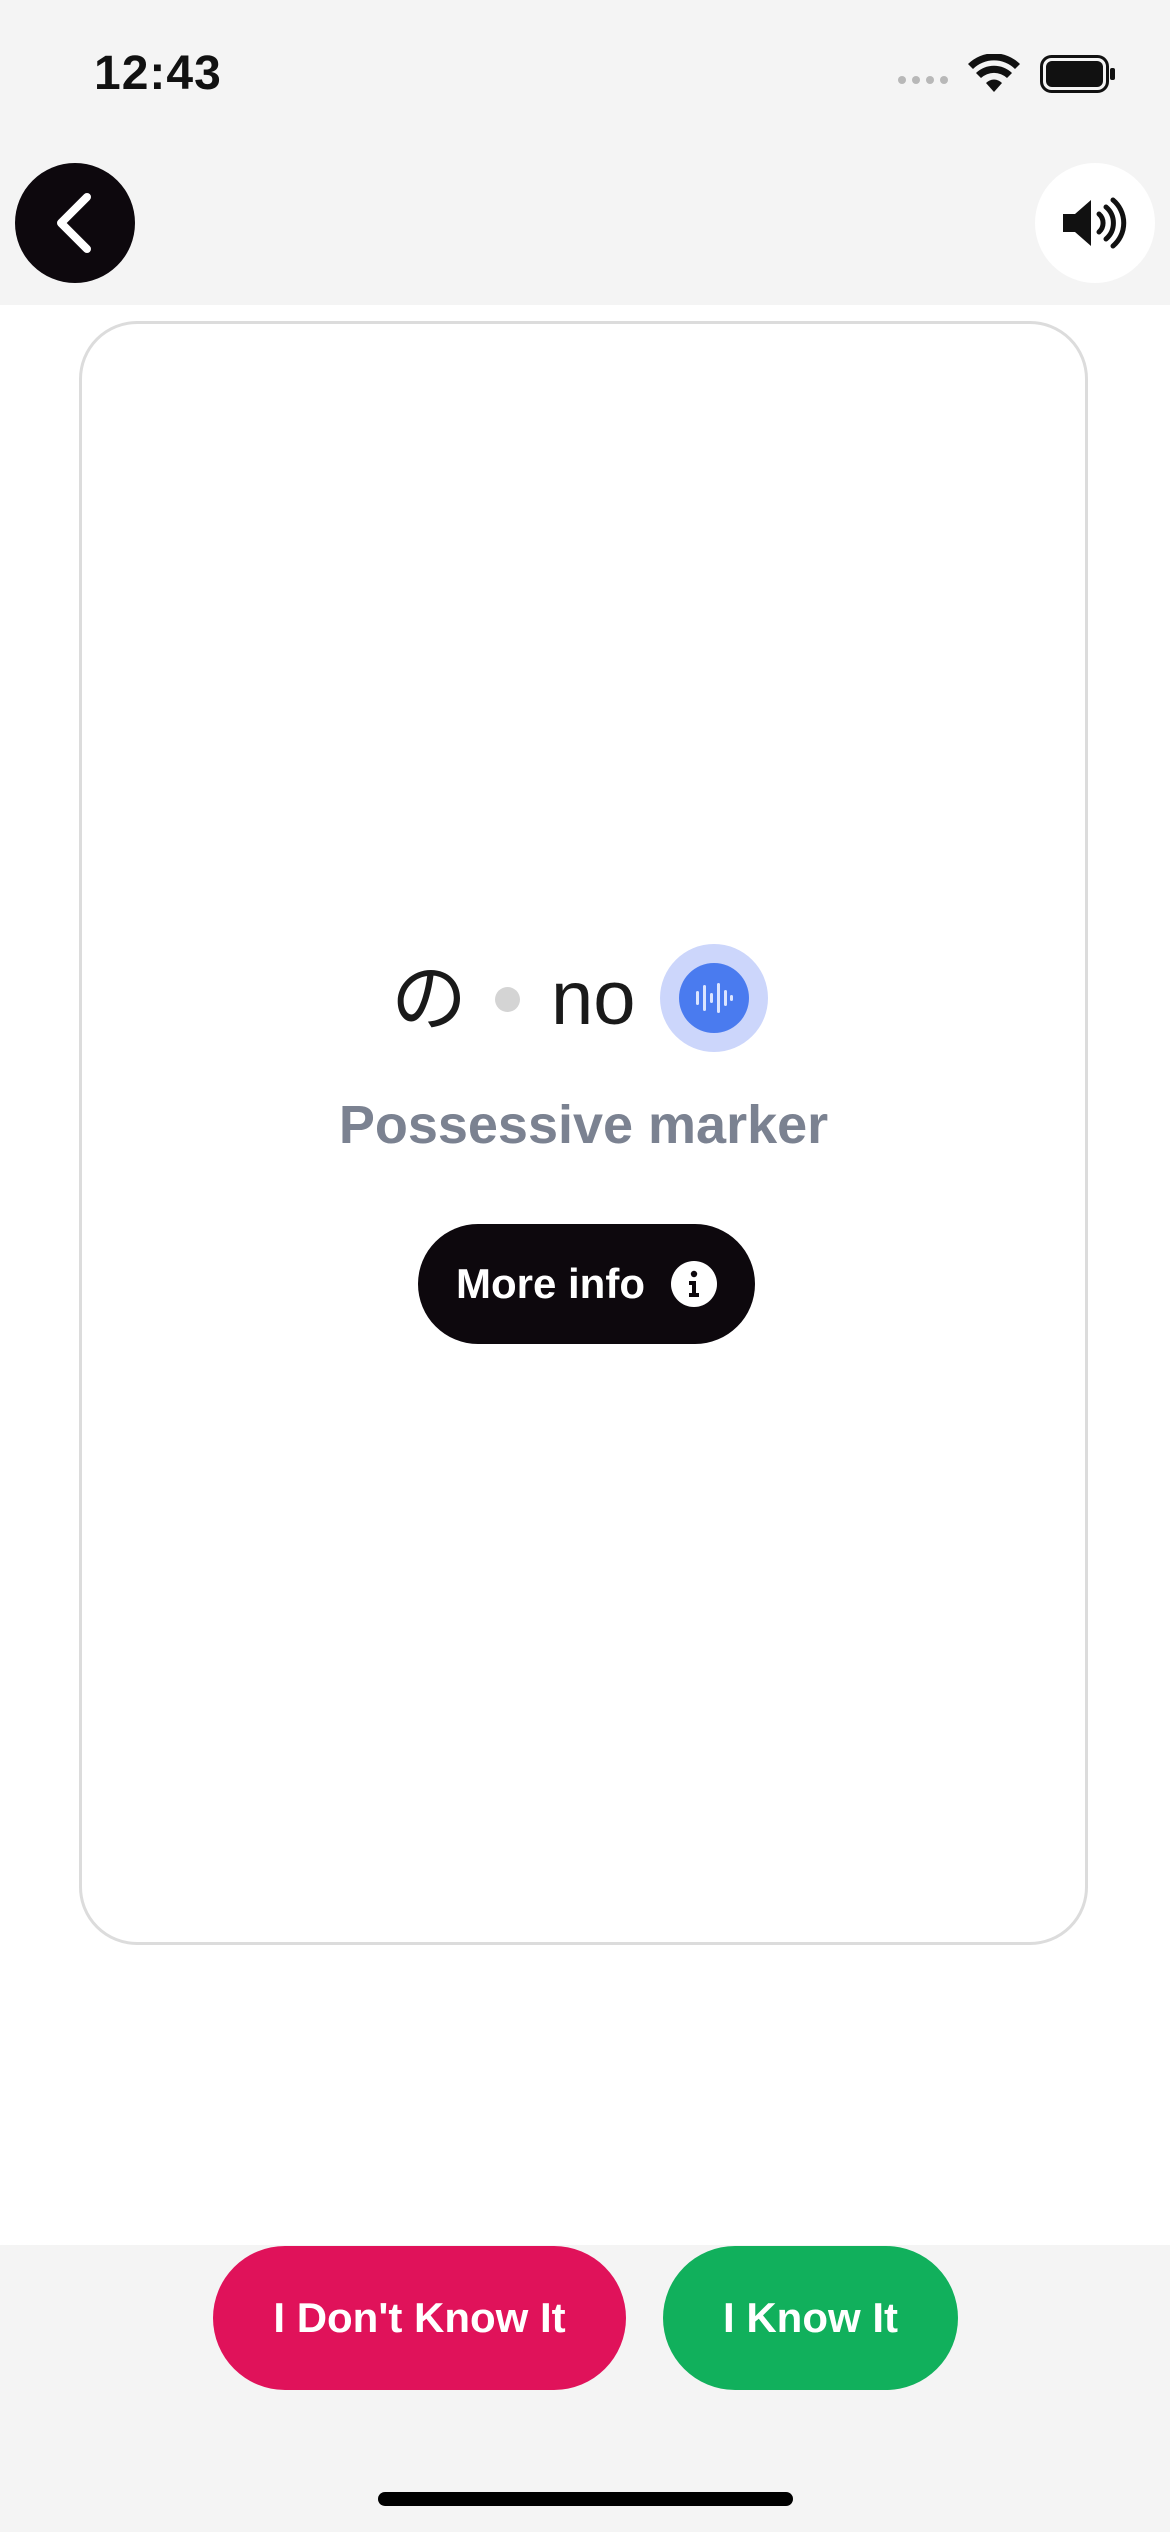 The image size is (1170, 2532). I want to click on audio-waveform-icon, so click(714, 998).